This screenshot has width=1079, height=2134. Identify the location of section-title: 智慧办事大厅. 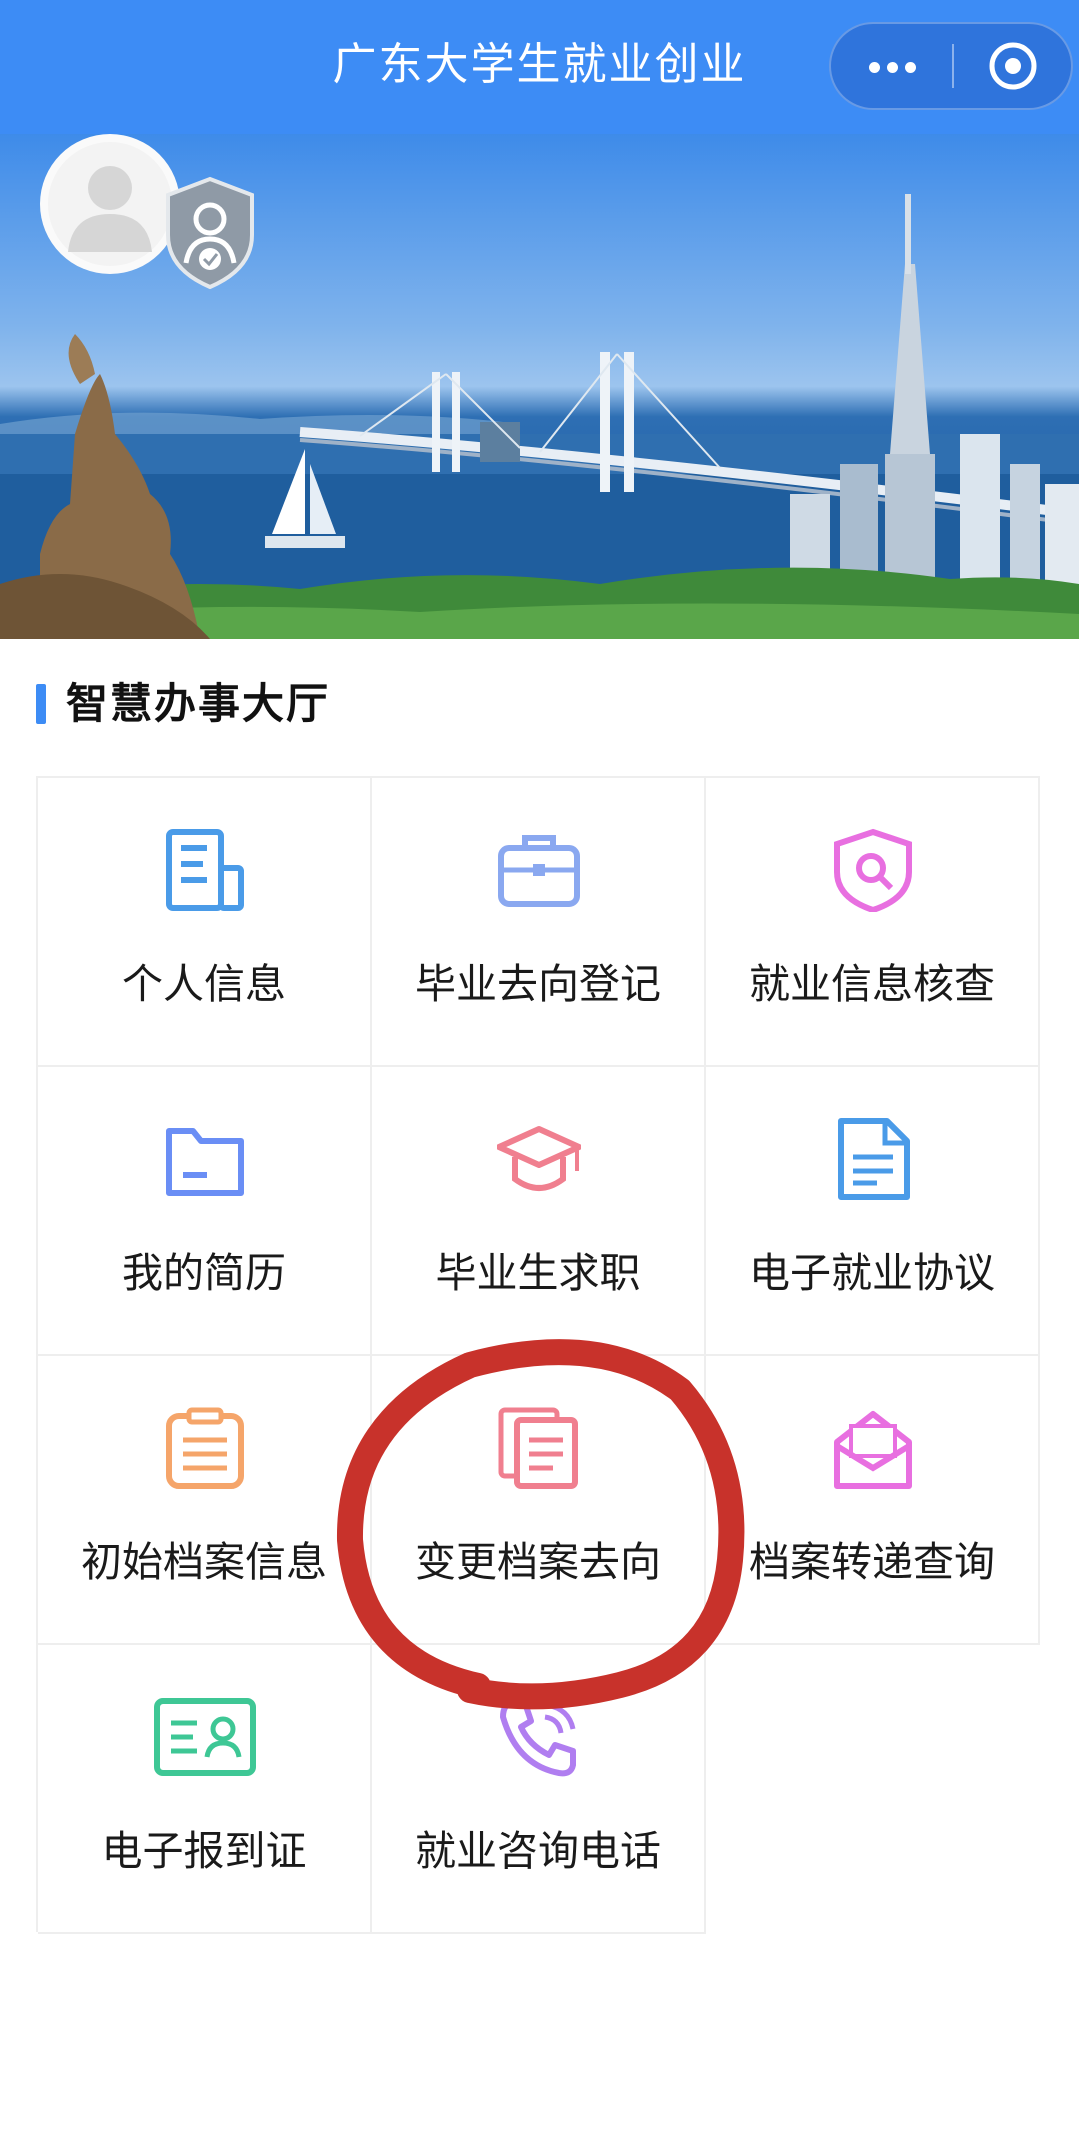
(198, 703).